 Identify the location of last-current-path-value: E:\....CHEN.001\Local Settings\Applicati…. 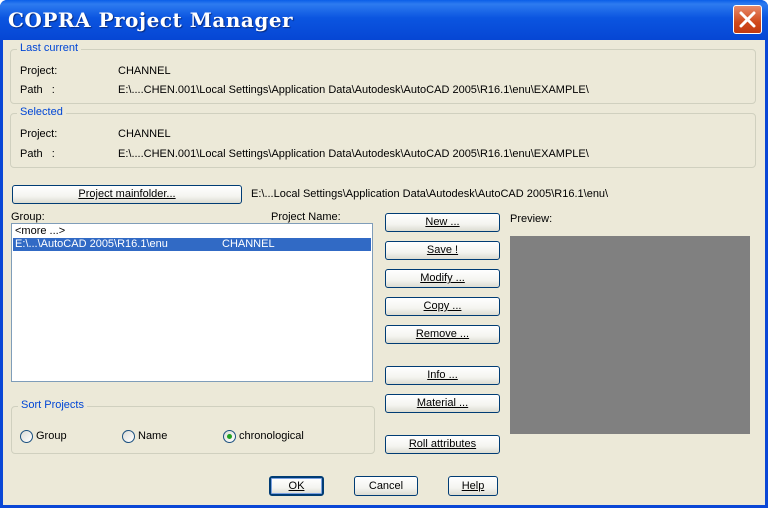
(353, 90).